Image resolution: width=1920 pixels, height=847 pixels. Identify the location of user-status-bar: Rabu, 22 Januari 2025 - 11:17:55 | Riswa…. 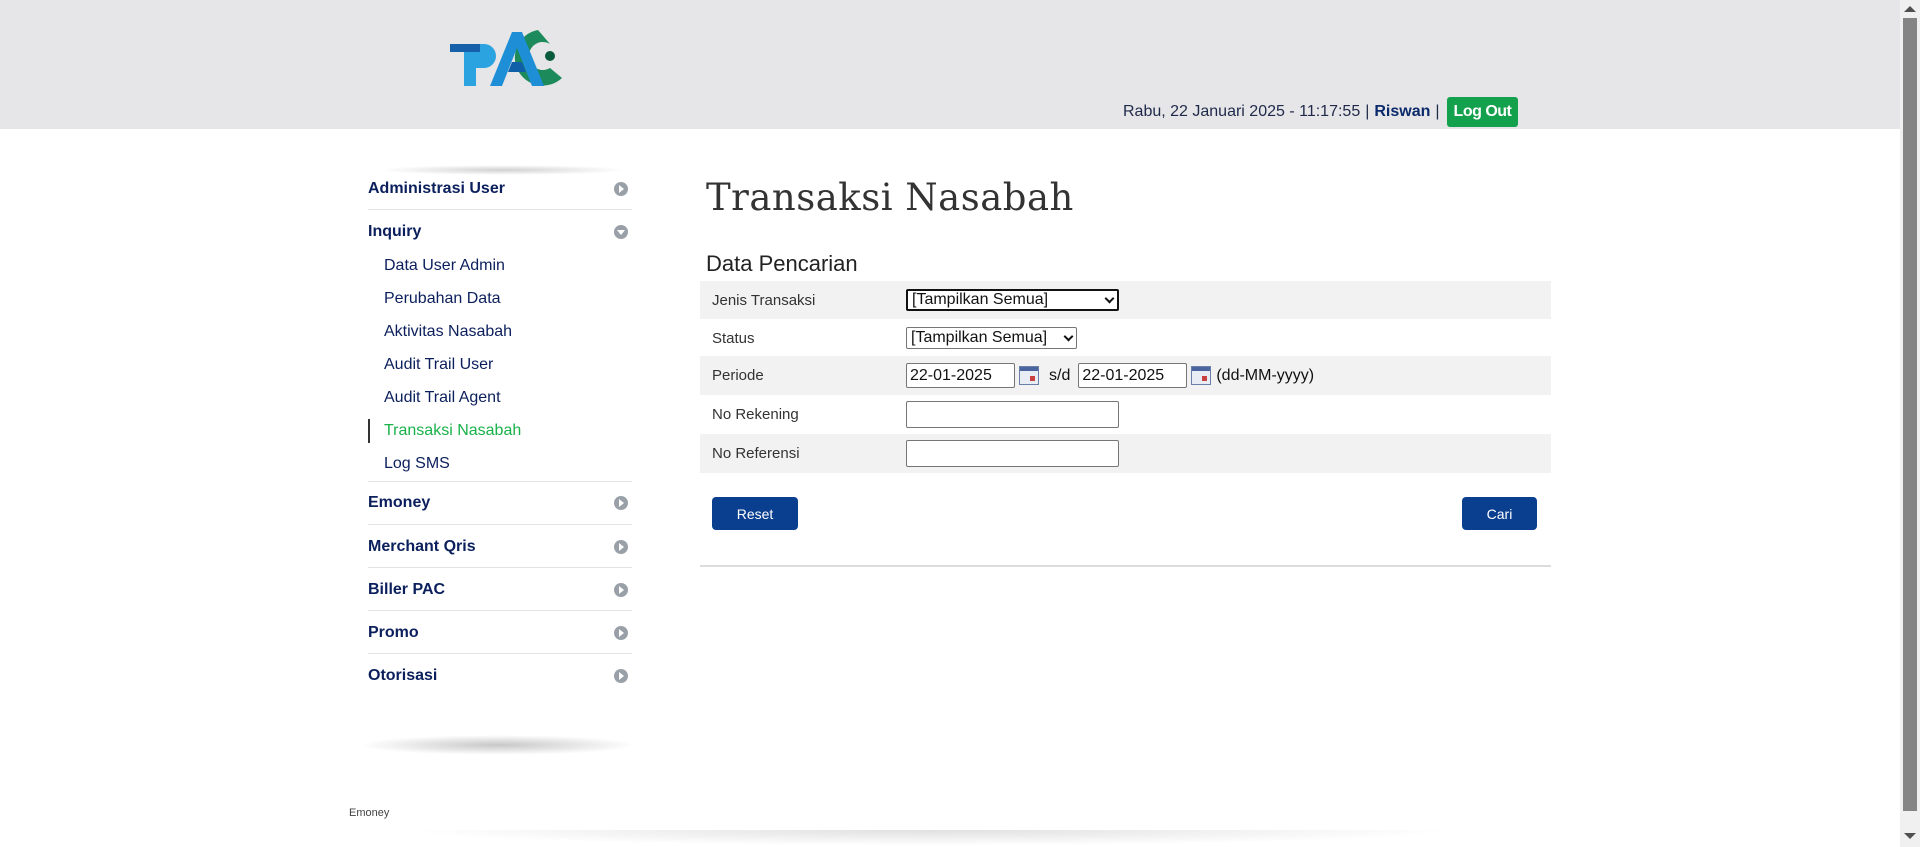
(1321, 112).